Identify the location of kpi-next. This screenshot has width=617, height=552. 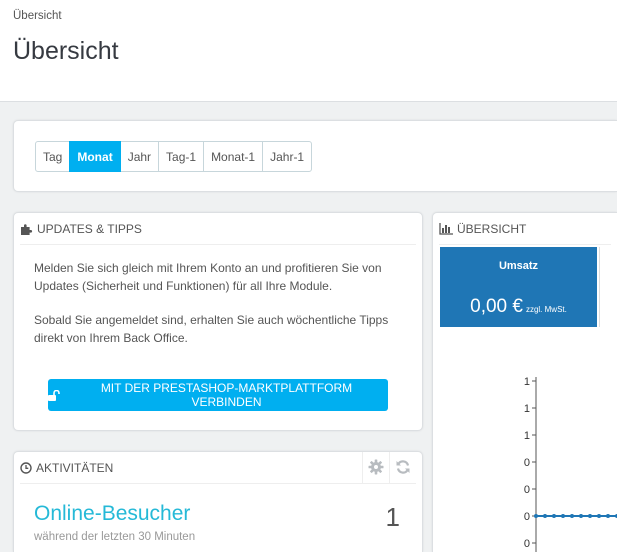
(608, 287).